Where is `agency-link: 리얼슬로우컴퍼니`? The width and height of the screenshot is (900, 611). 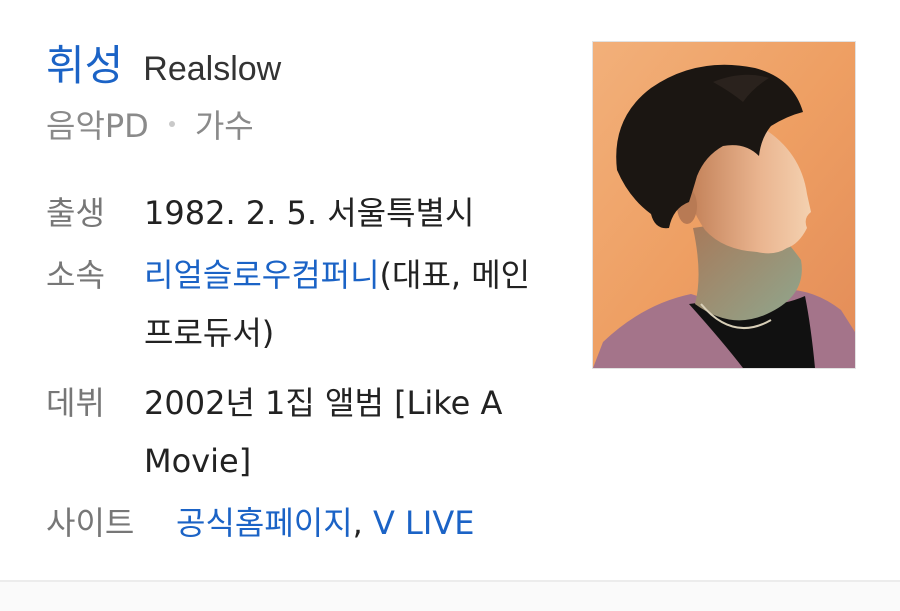 agency-link: 리얼슬로우컴퍼니 is located at coordinates (262, 275).